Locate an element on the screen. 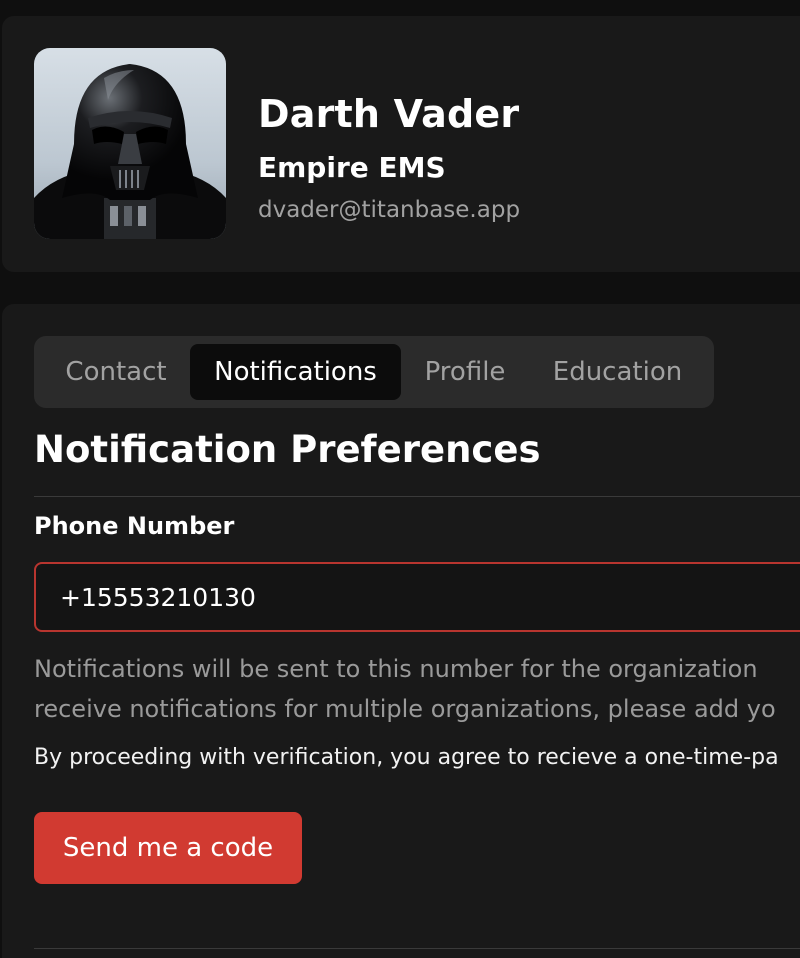  tab-notifications: Notifications is located at coordinates (295, 372).